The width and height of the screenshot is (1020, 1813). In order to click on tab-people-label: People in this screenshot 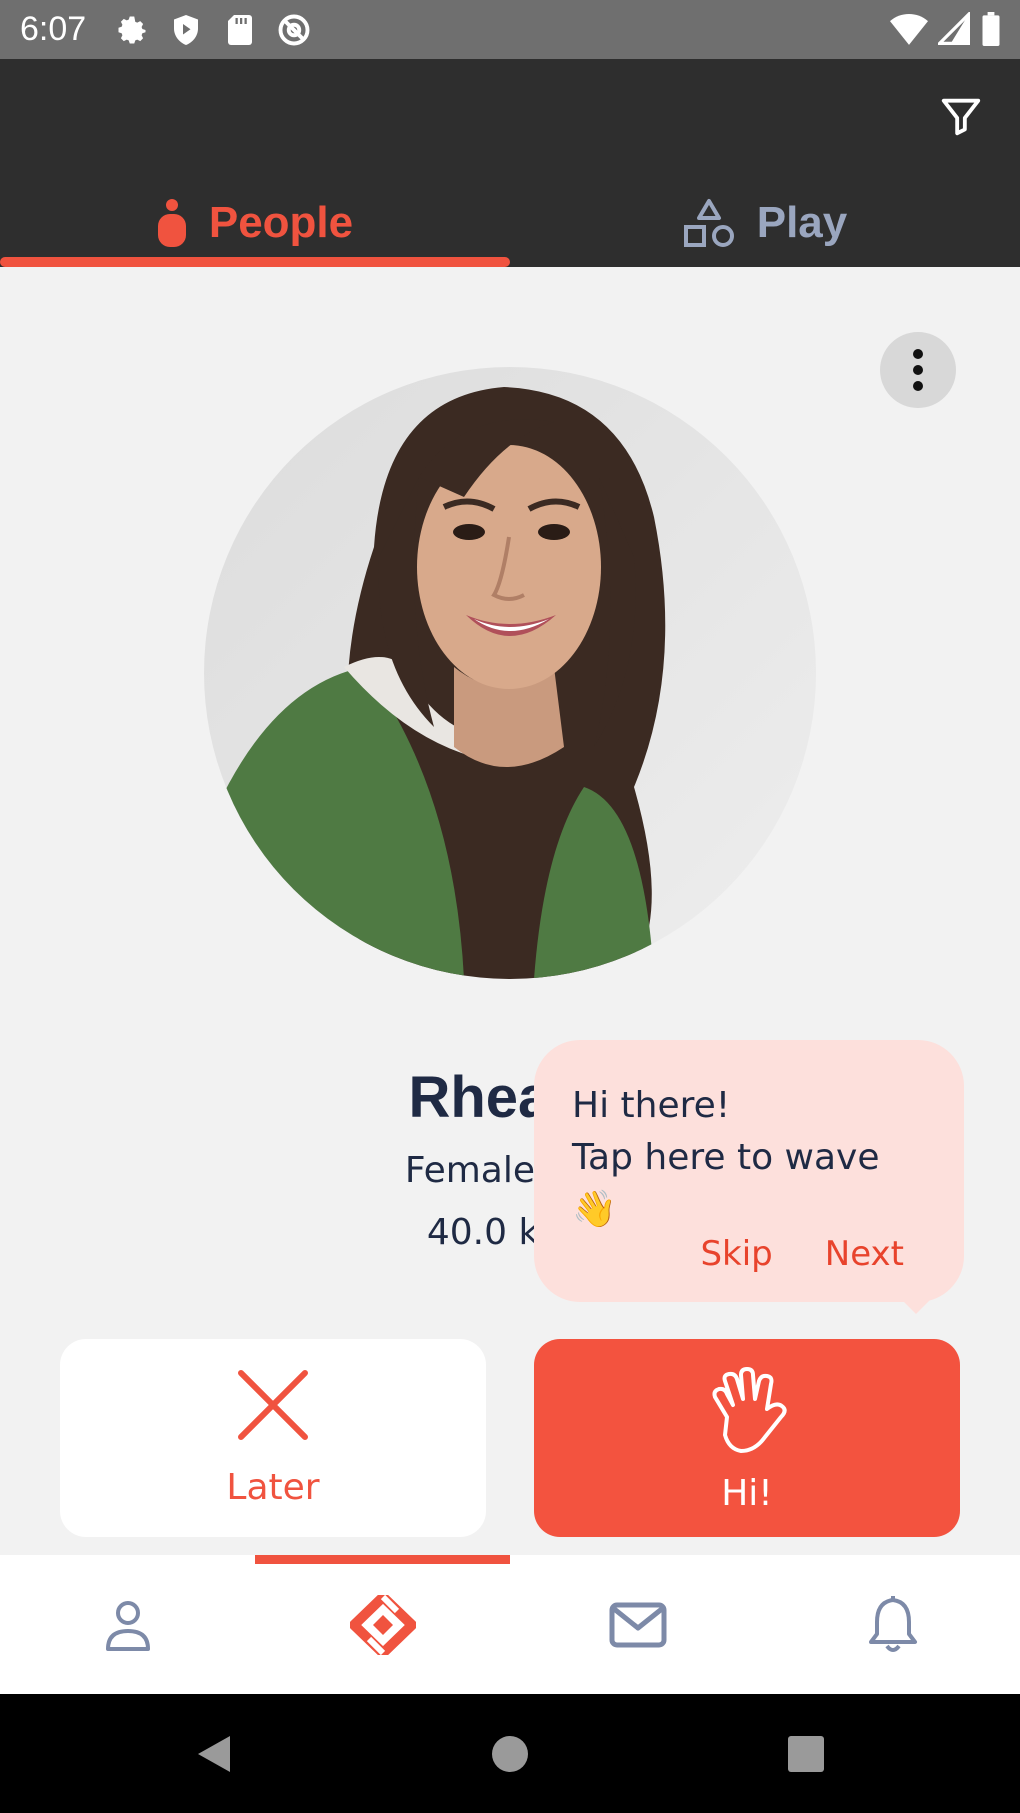, I will do `click(281, 222)`.